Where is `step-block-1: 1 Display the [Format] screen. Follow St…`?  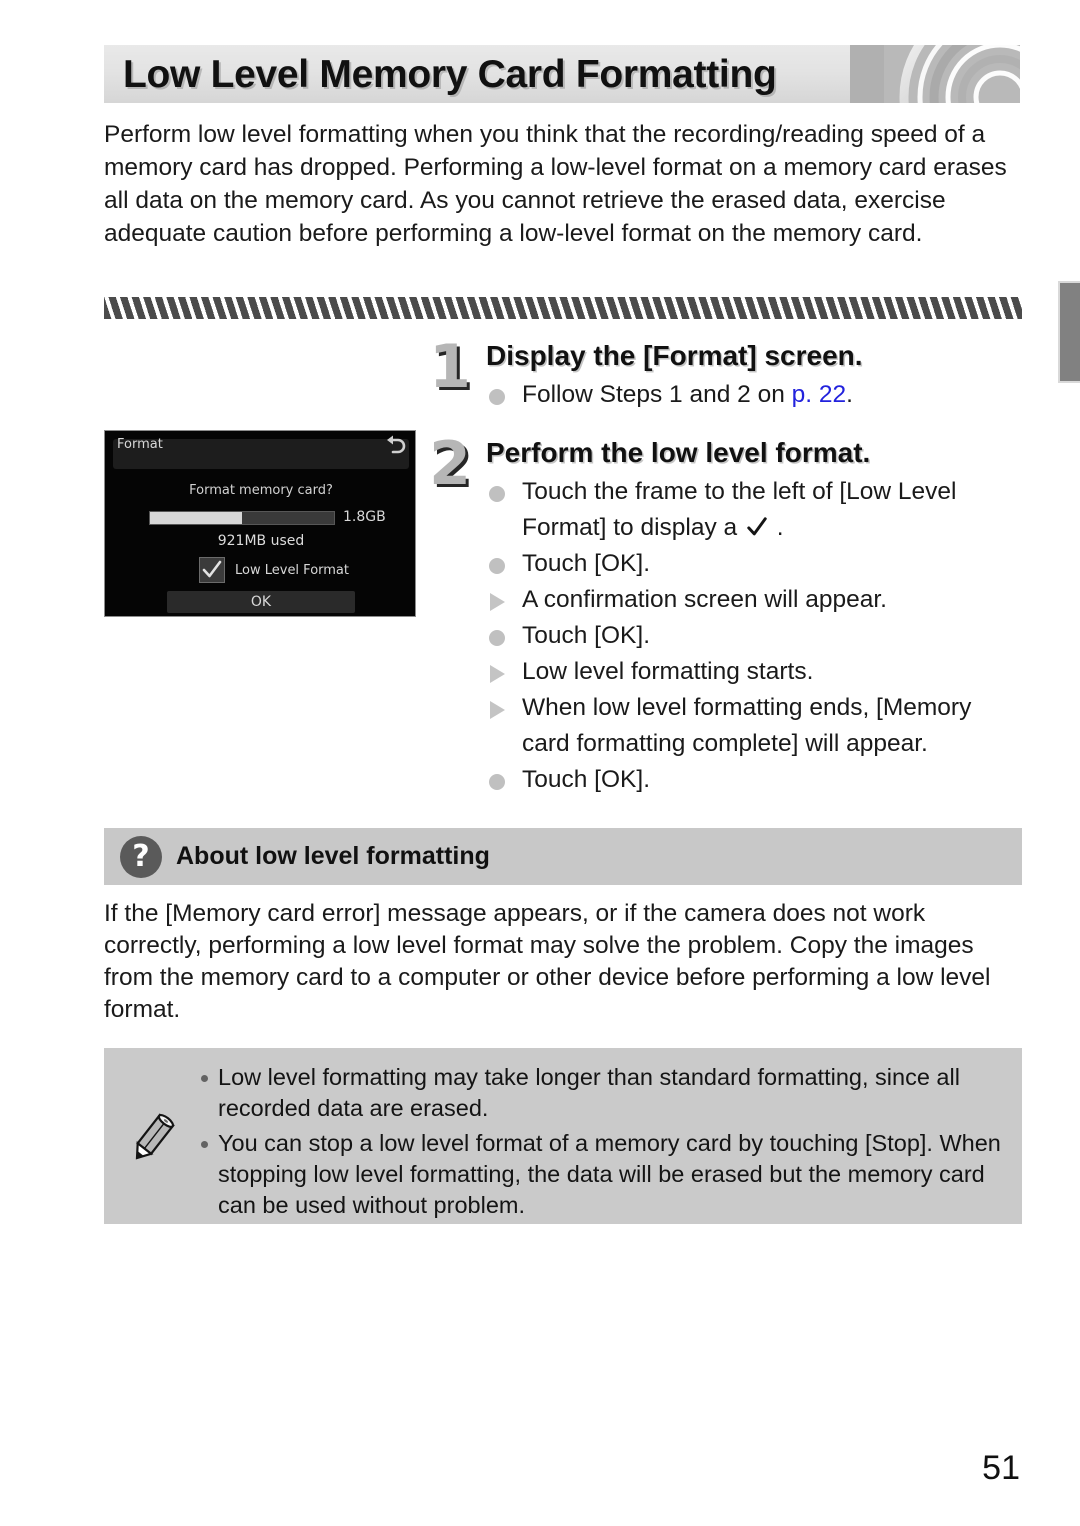
step-block-1: 1 Display the [Format] screen. Follow St… is located at coordinates (725, 372).